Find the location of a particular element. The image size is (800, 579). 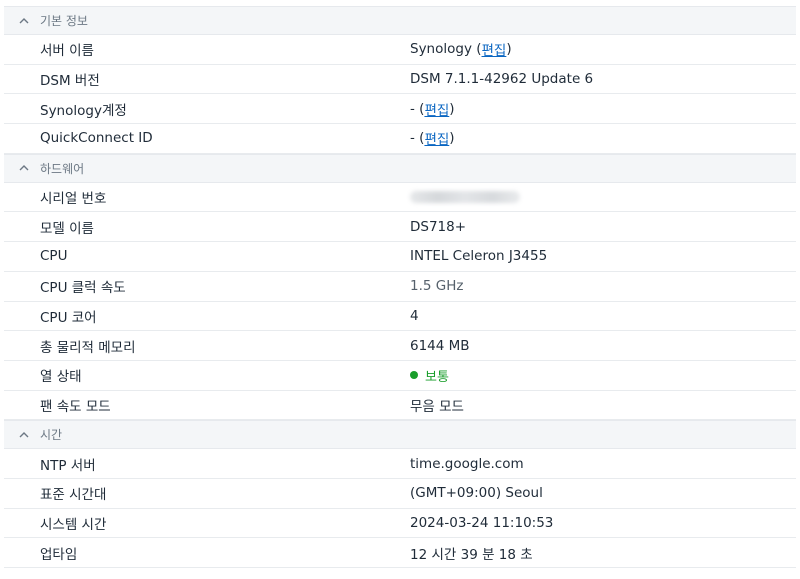

row-fan-speed-mode: 팬 속도 모드 무음 모드 is located at coordinates (400, 406).